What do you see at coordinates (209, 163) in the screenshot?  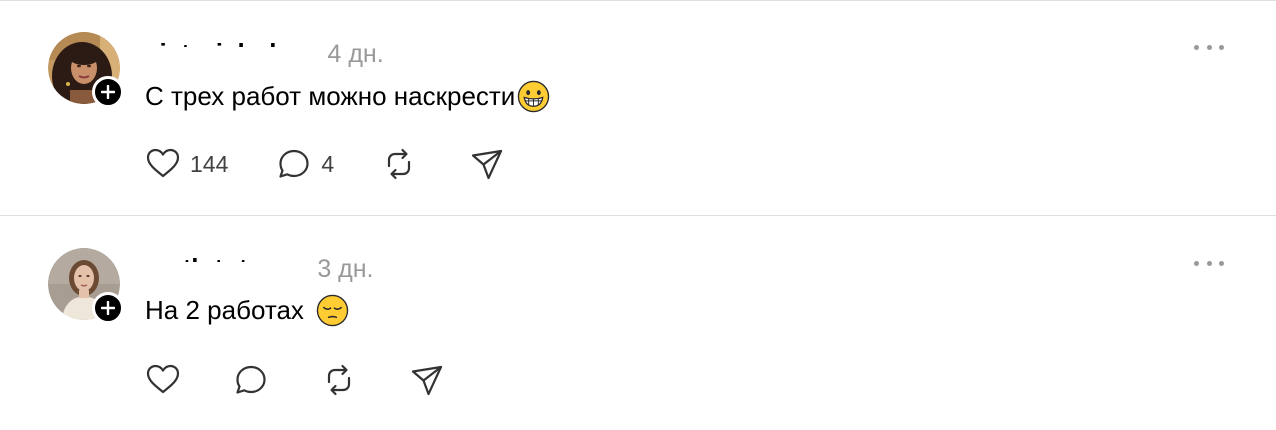 I see `like-count: 144` at bounding box center [209, 163].